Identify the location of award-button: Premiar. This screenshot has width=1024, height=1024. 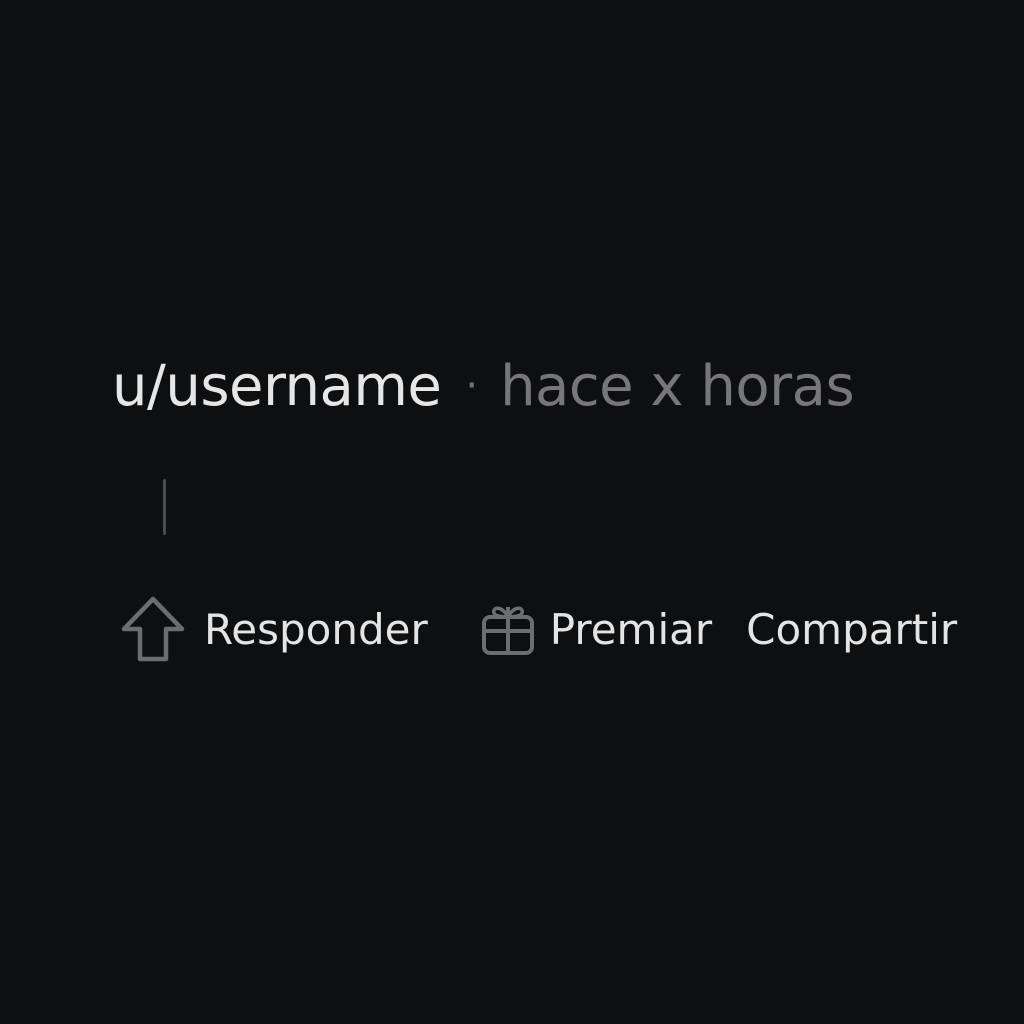
(596, 629).